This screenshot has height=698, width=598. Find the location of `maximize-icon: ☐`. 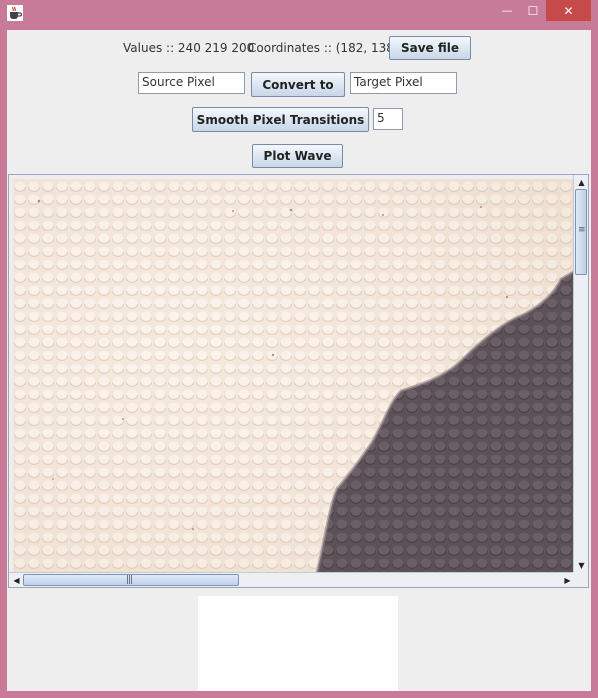

maximize-icon: ☐ is located at coordinates (533, 10).